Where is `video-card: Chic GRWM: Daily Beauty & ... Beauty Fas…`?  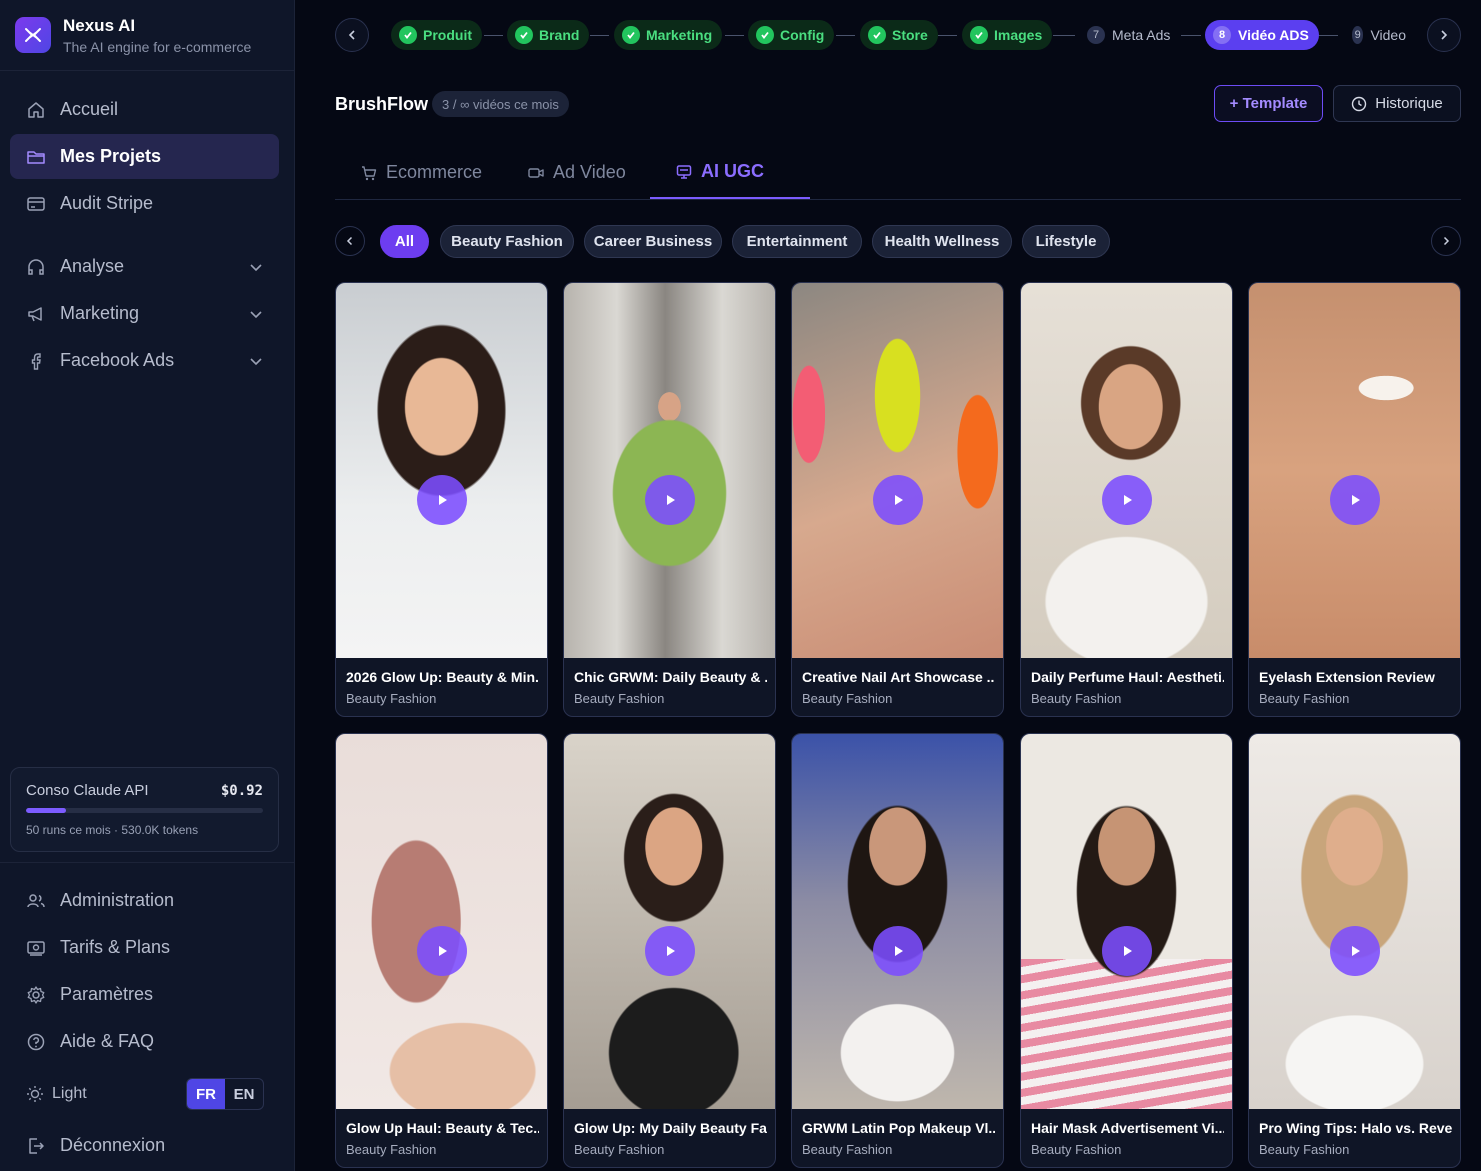 video-card: Chic GRWM: Daily Beauty & ... Beauty Fas… is located at coordinates (669, 499).